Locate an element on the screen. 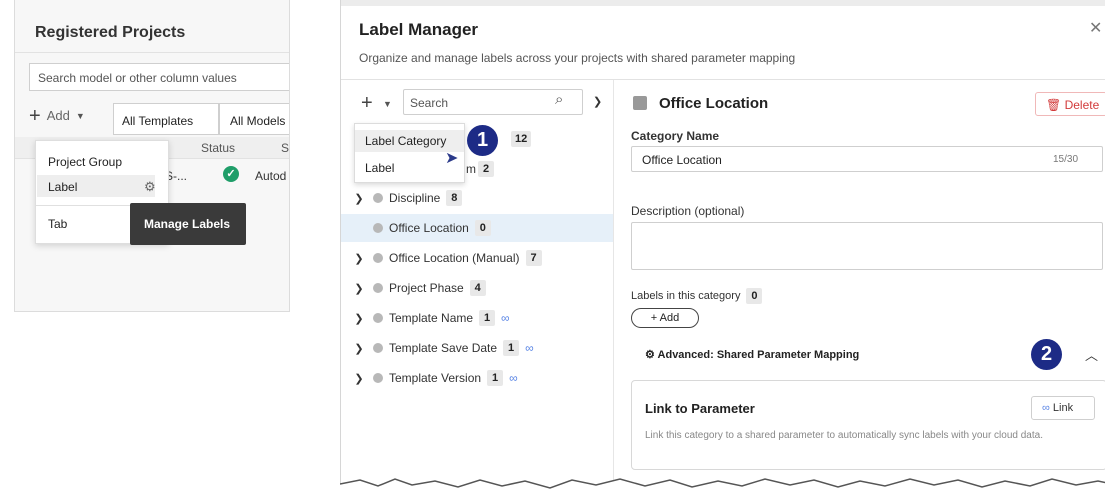 The width and height of the screenshot is (1105, 502). category-color-swatch is located at coordinates (640, 103).